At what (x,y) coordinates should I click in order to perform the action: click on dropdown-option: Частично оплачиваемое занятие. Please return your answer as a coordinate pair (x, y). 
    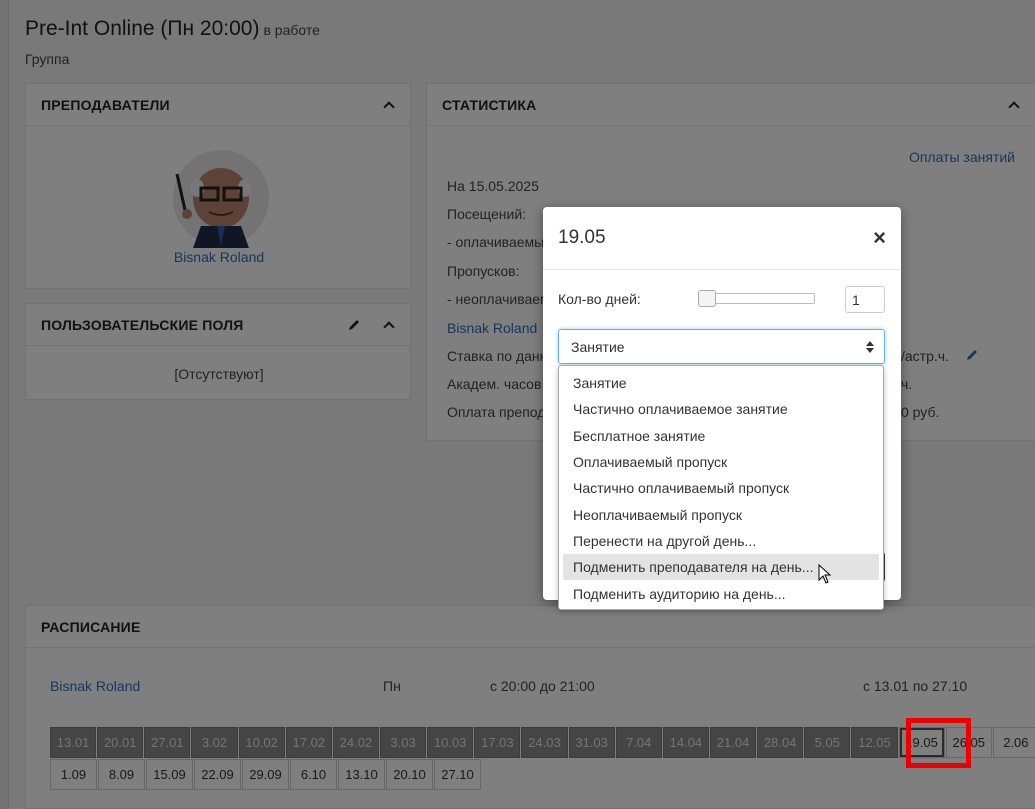
    Looking at the image, I should click on (721, 409).